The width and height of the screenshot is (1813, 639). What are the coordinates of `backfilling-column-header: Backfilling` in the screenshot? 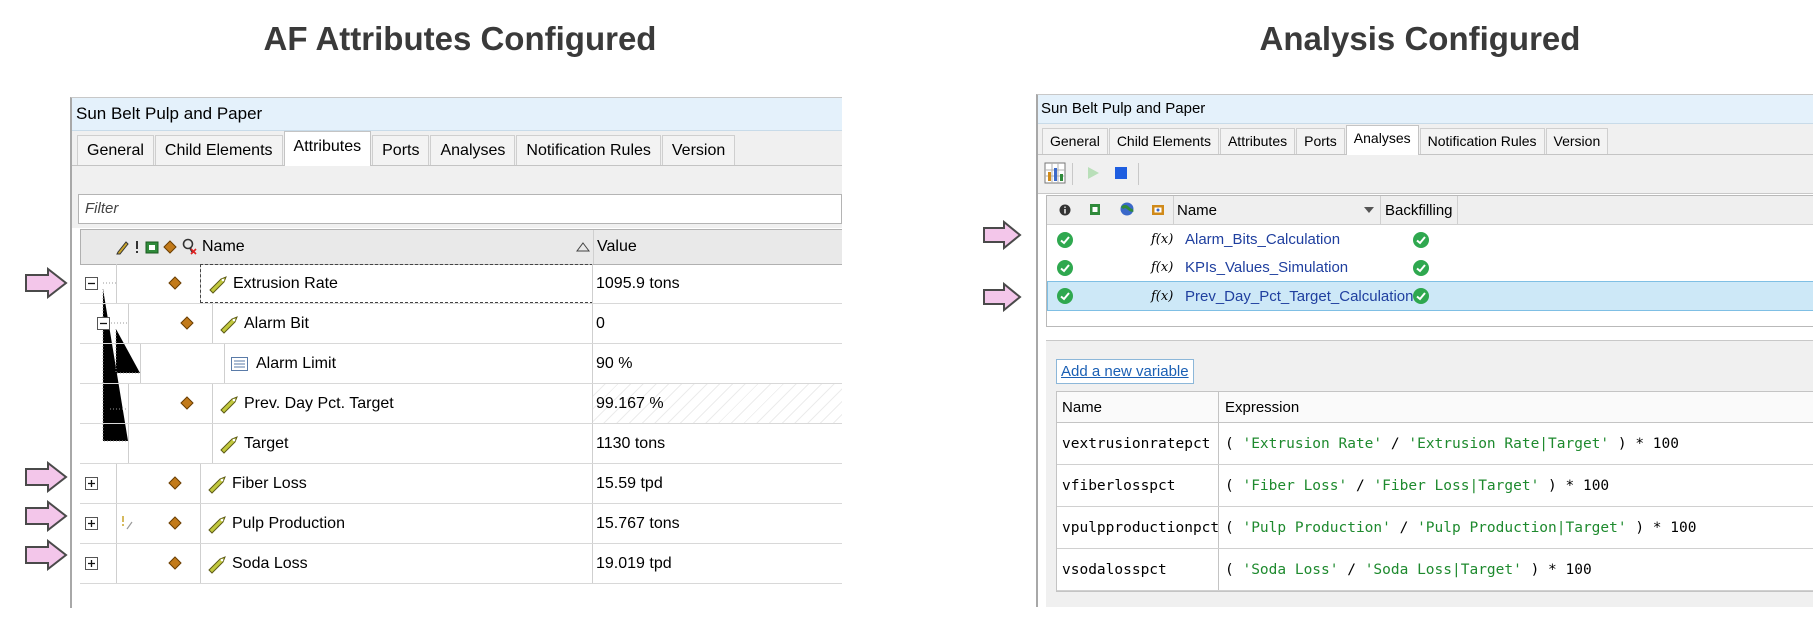 It's located at (1419, 210).